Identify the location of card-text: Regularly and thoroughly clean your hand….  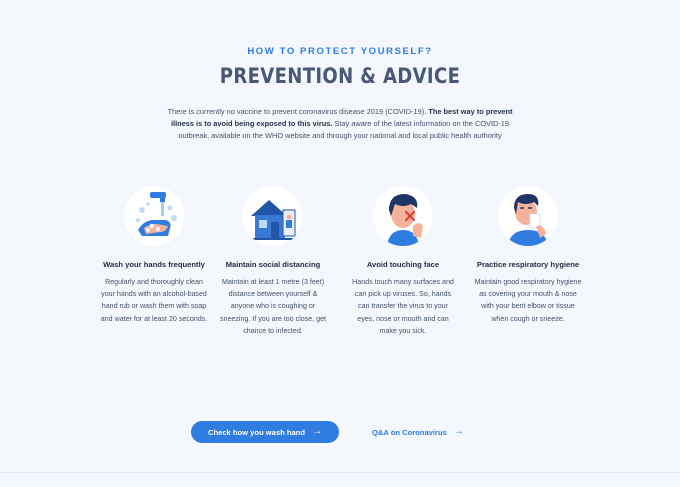
(154, 300).